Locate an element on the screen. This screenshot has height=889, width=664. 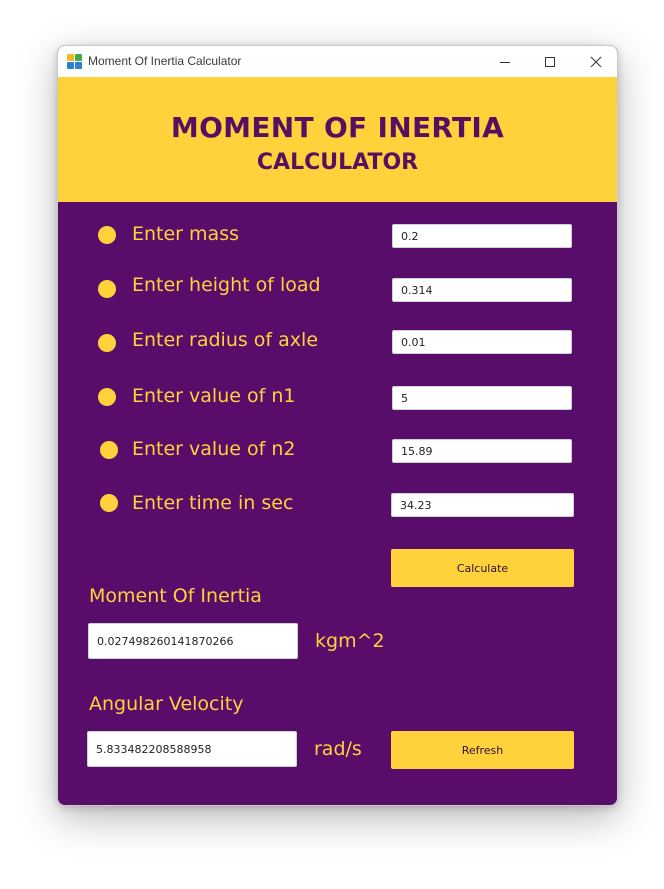
inertia-result-label: Moment Of Inertia is located at coordinates (175, 596).